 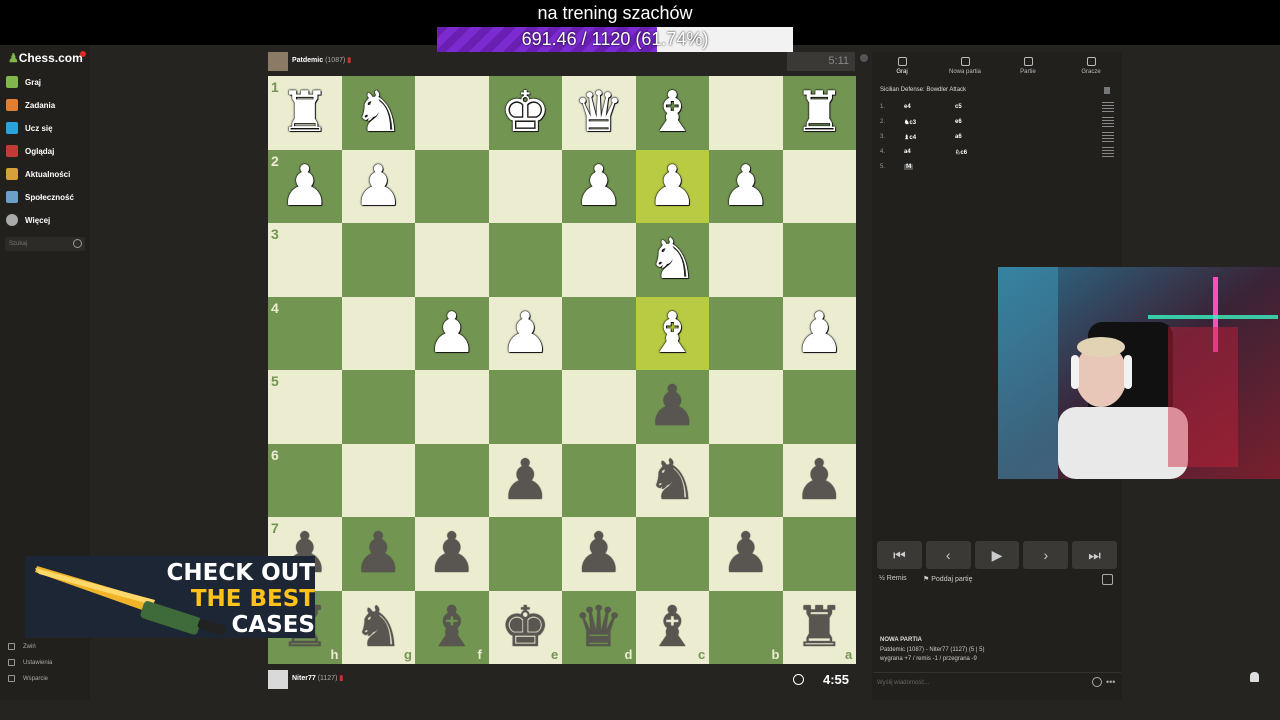 I want to click on offer-draw-button: ½ Remis, so click(x=893, y=578).